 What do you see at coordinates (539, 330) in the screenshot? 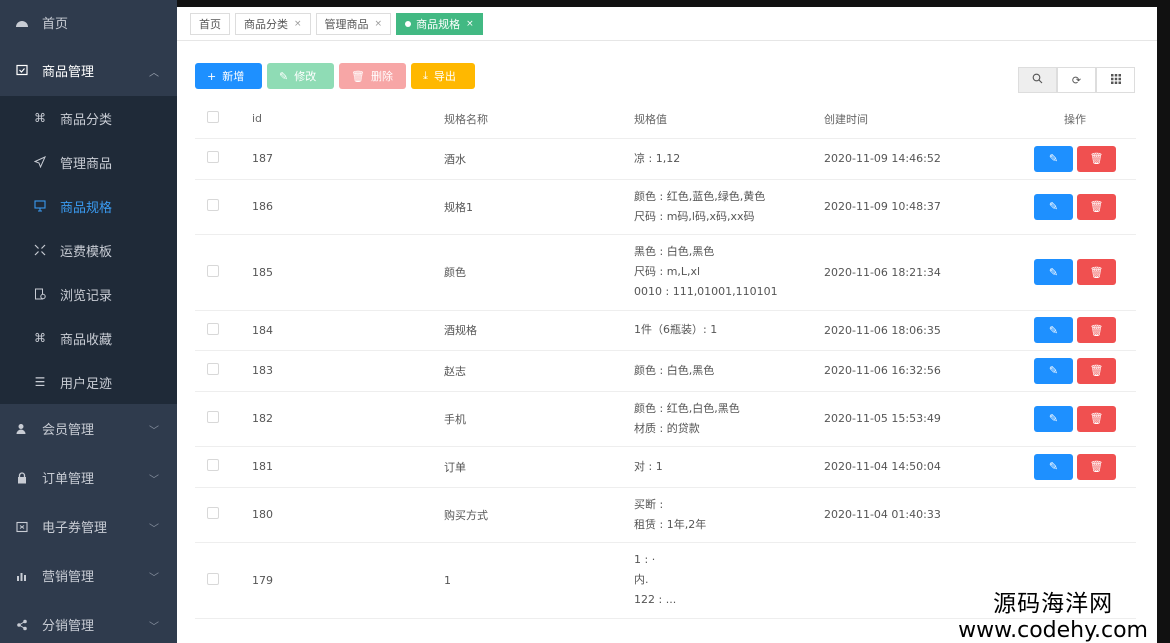
I see `cell-name: 酒规格` at bounding box center [539, 330].